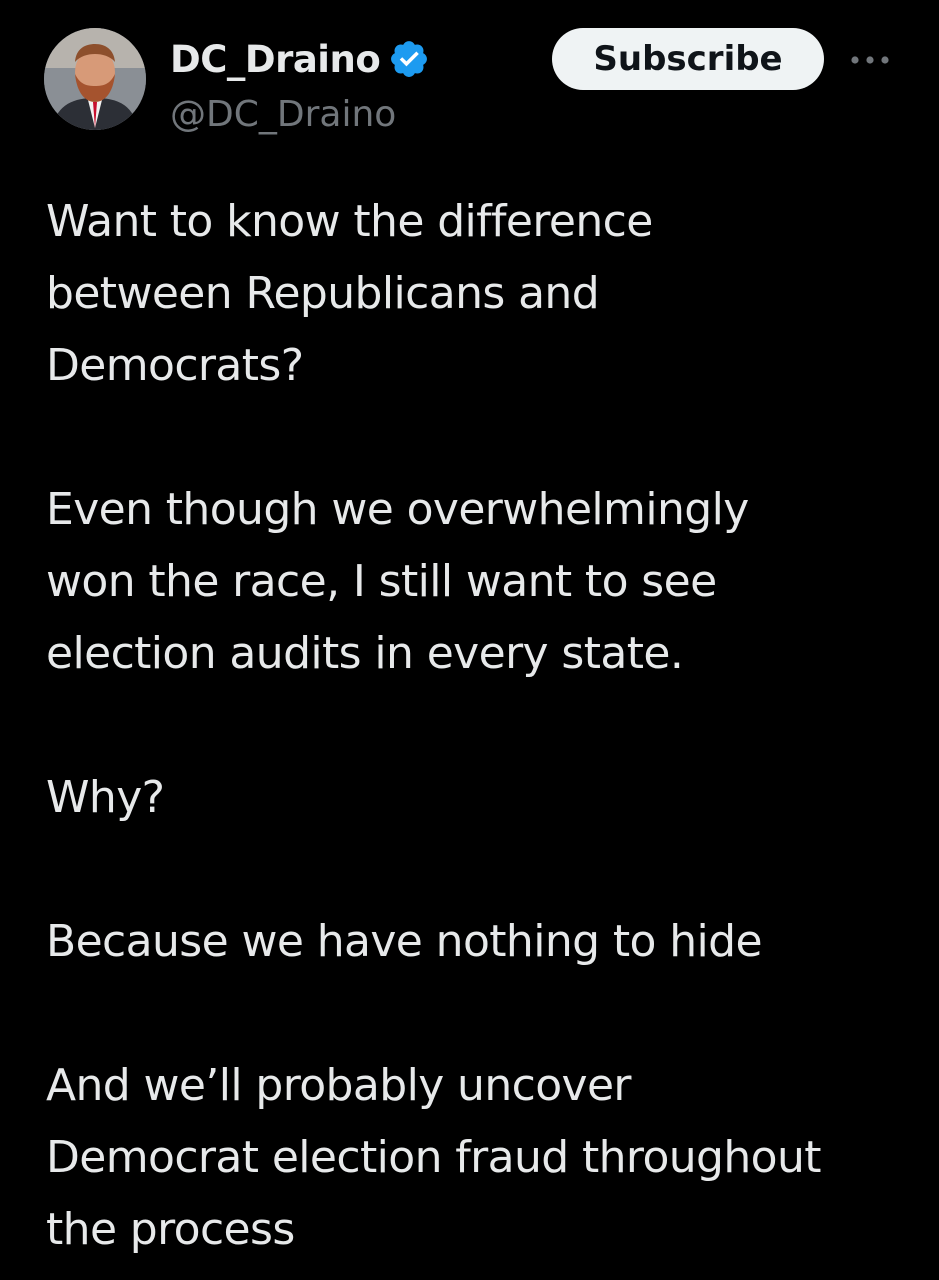 The image size is (939, 1280). I want to click on avatar, so click(95, 79).